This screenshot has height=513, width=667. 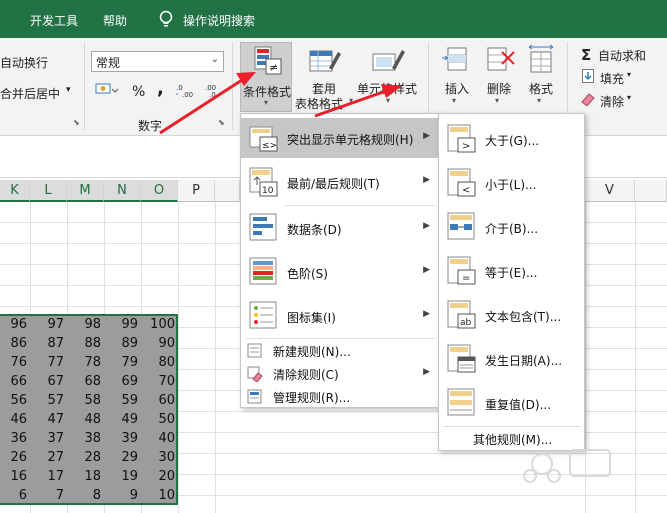 I want to click on table-cell: 76, so click(x=15, y=363).